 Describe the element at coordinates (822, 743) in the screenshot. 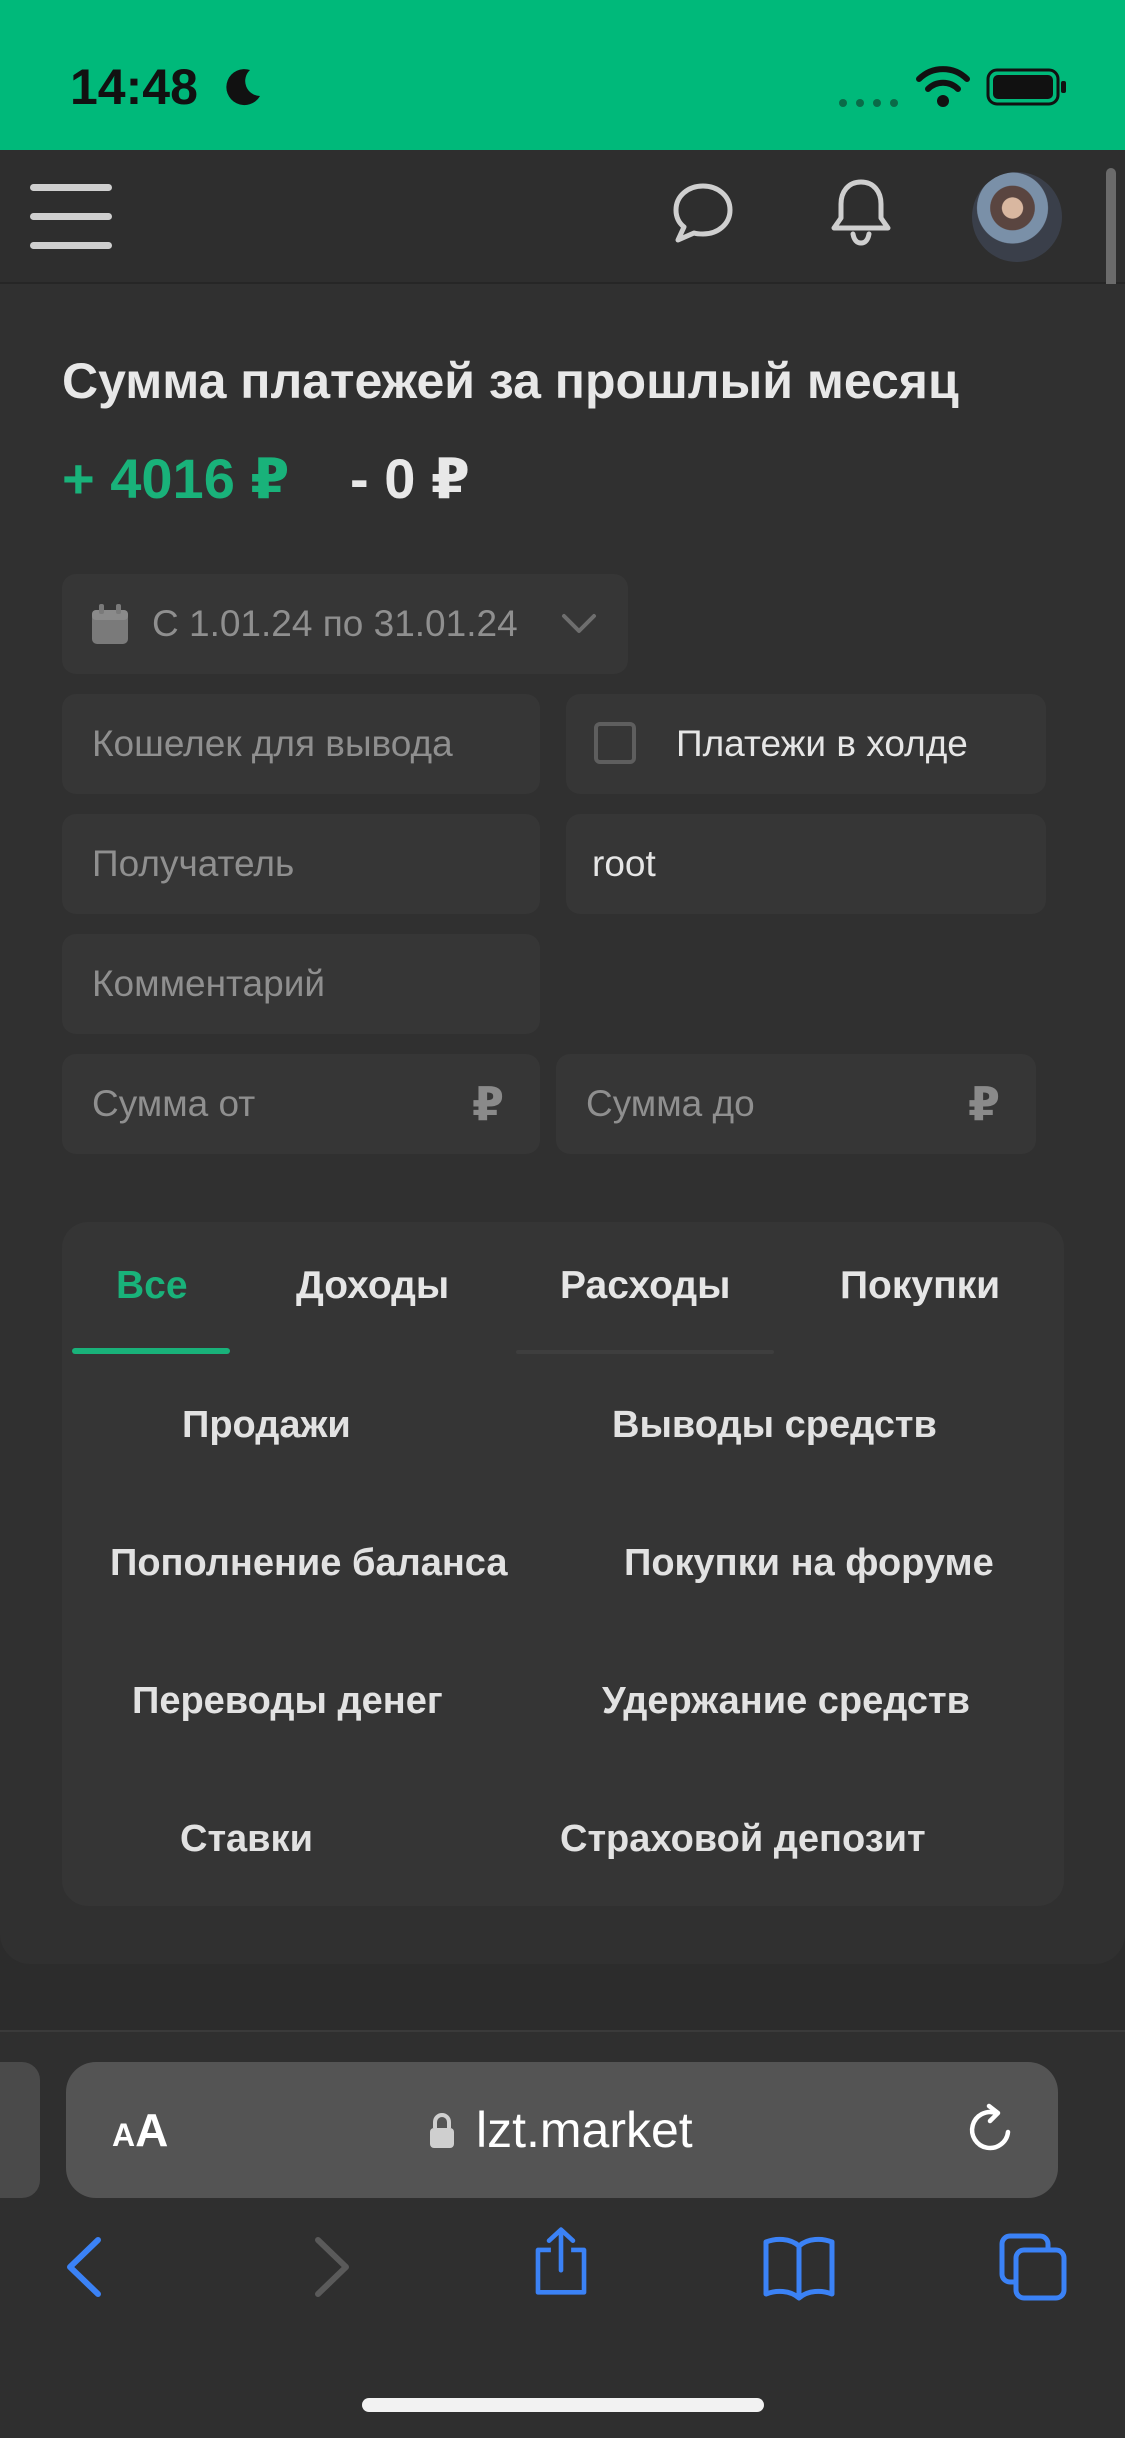

I see `hold-payments-label: Платежи в холде` at that location.